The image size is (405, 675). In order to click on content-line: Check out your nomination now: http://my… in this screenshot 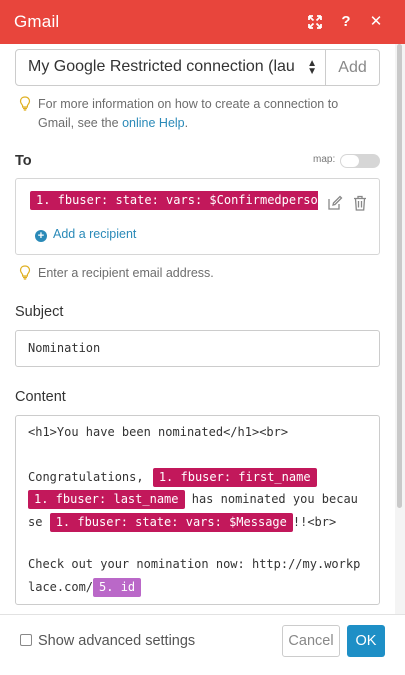, I will do `click(194, 564)`.